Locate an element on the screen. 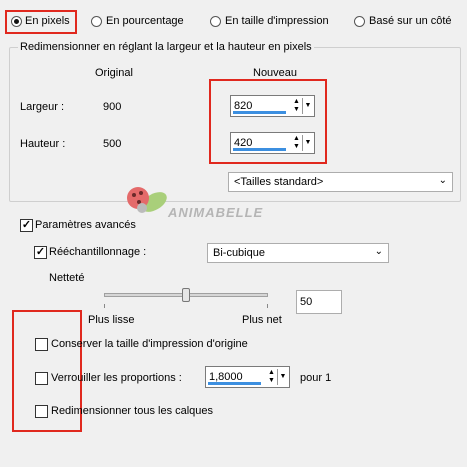 This screenshot has width=467, height=467. height-label: Hauteur : is located at coordinates (43, 144).